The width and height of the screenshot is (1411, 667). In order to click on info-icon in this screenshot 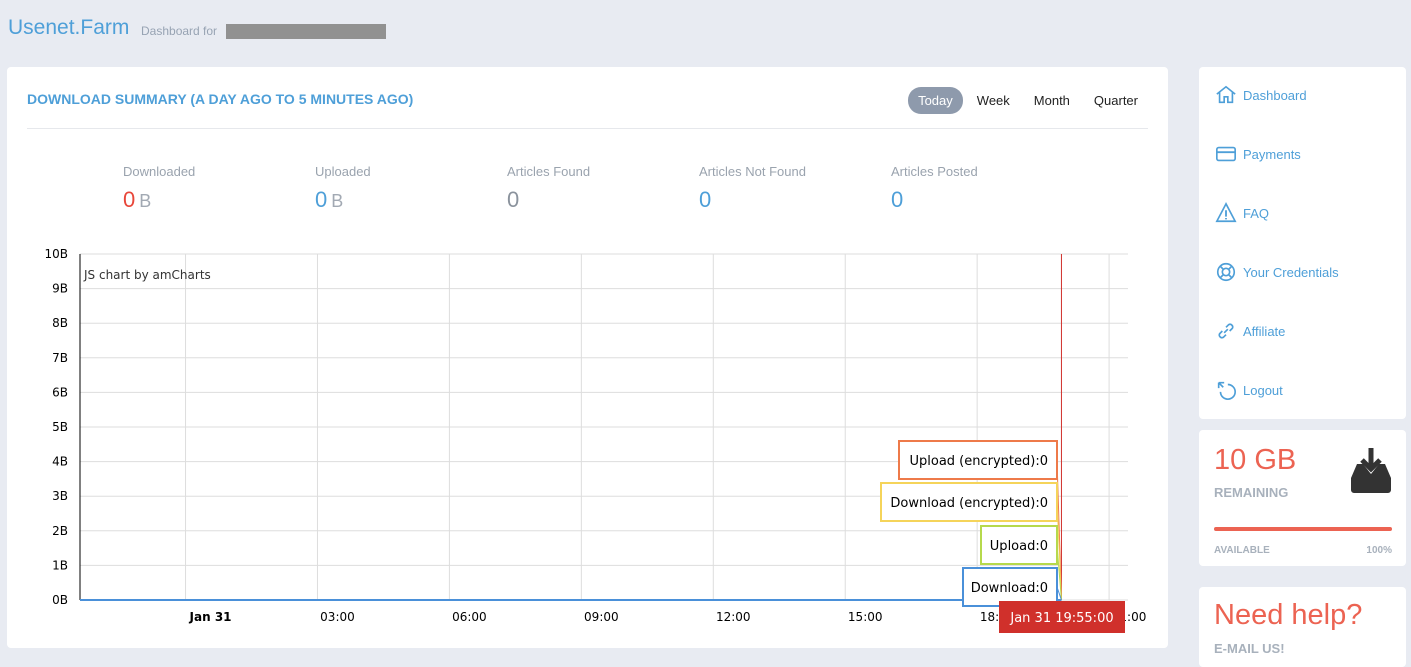, I will do `click(1226, 212)`.